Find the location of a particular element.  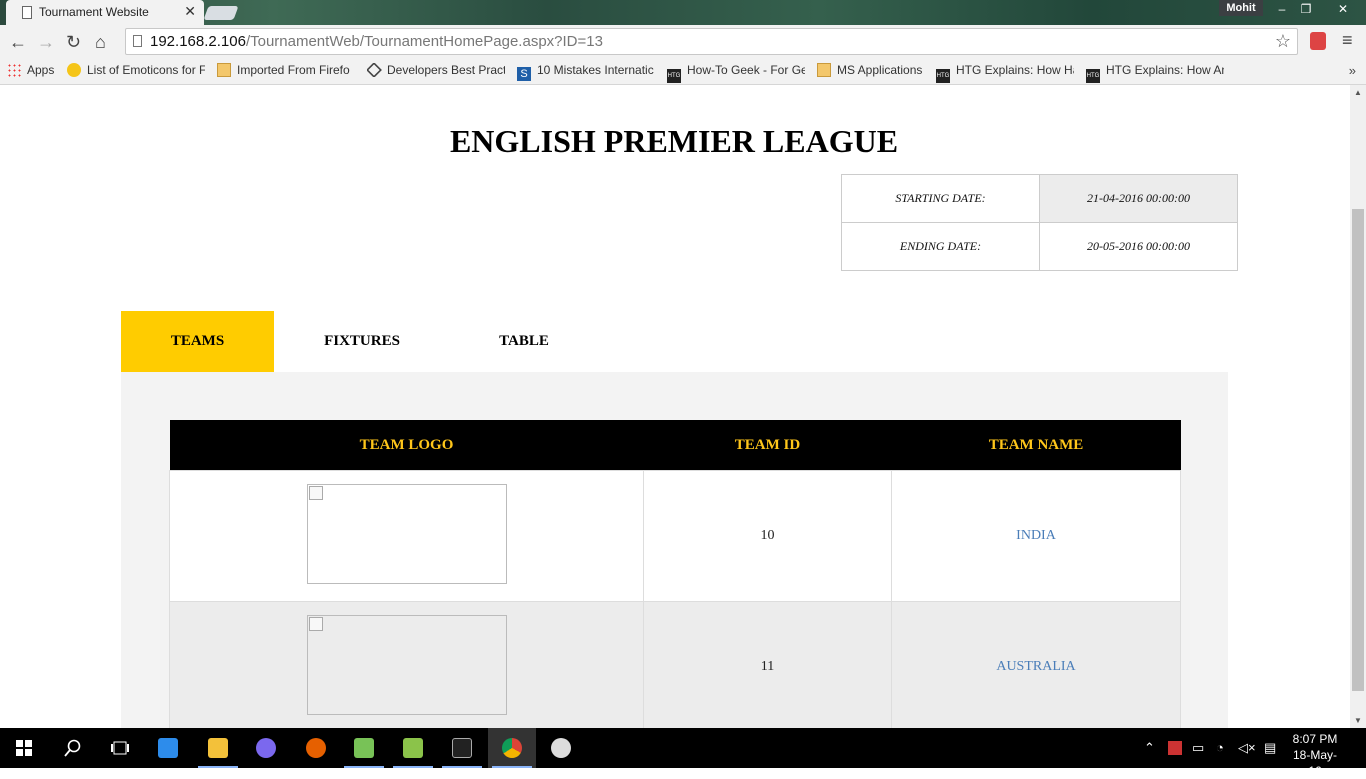

s-logo-icon: S is located at coordinates (524, 74).